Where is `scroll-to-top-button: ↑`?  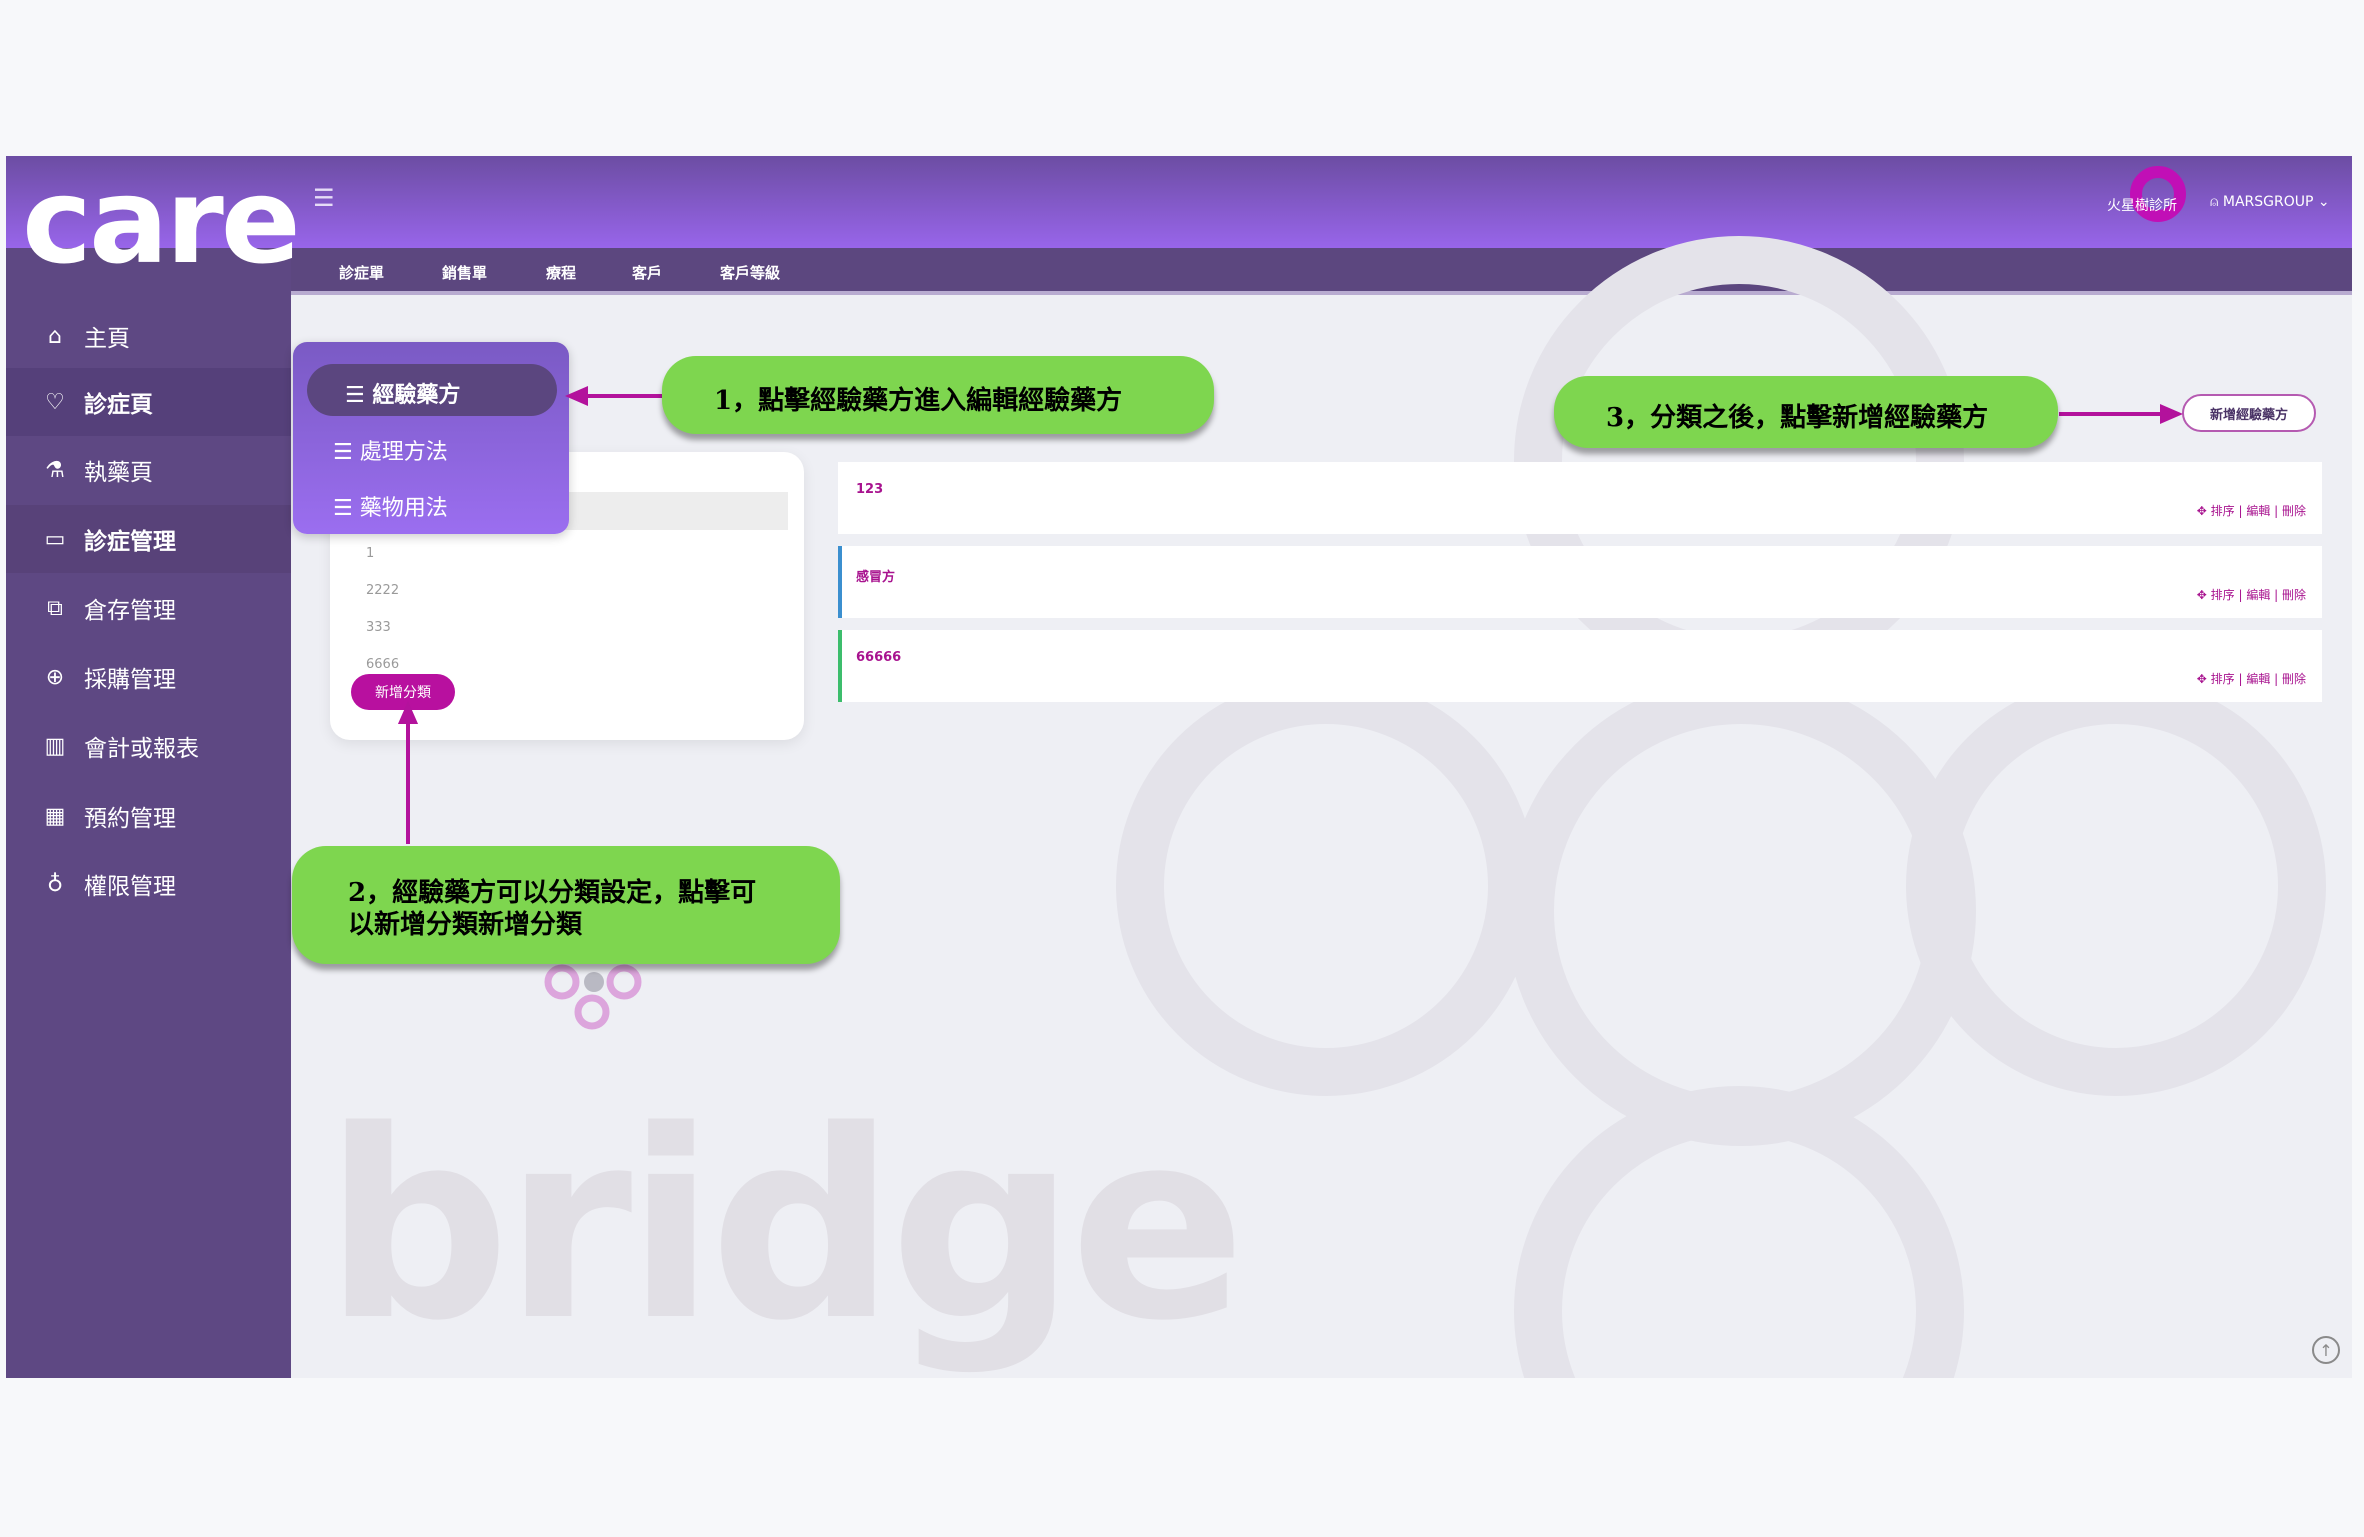
scroll-to-top-button: ↑ is located at coordinates (2326, 1350).